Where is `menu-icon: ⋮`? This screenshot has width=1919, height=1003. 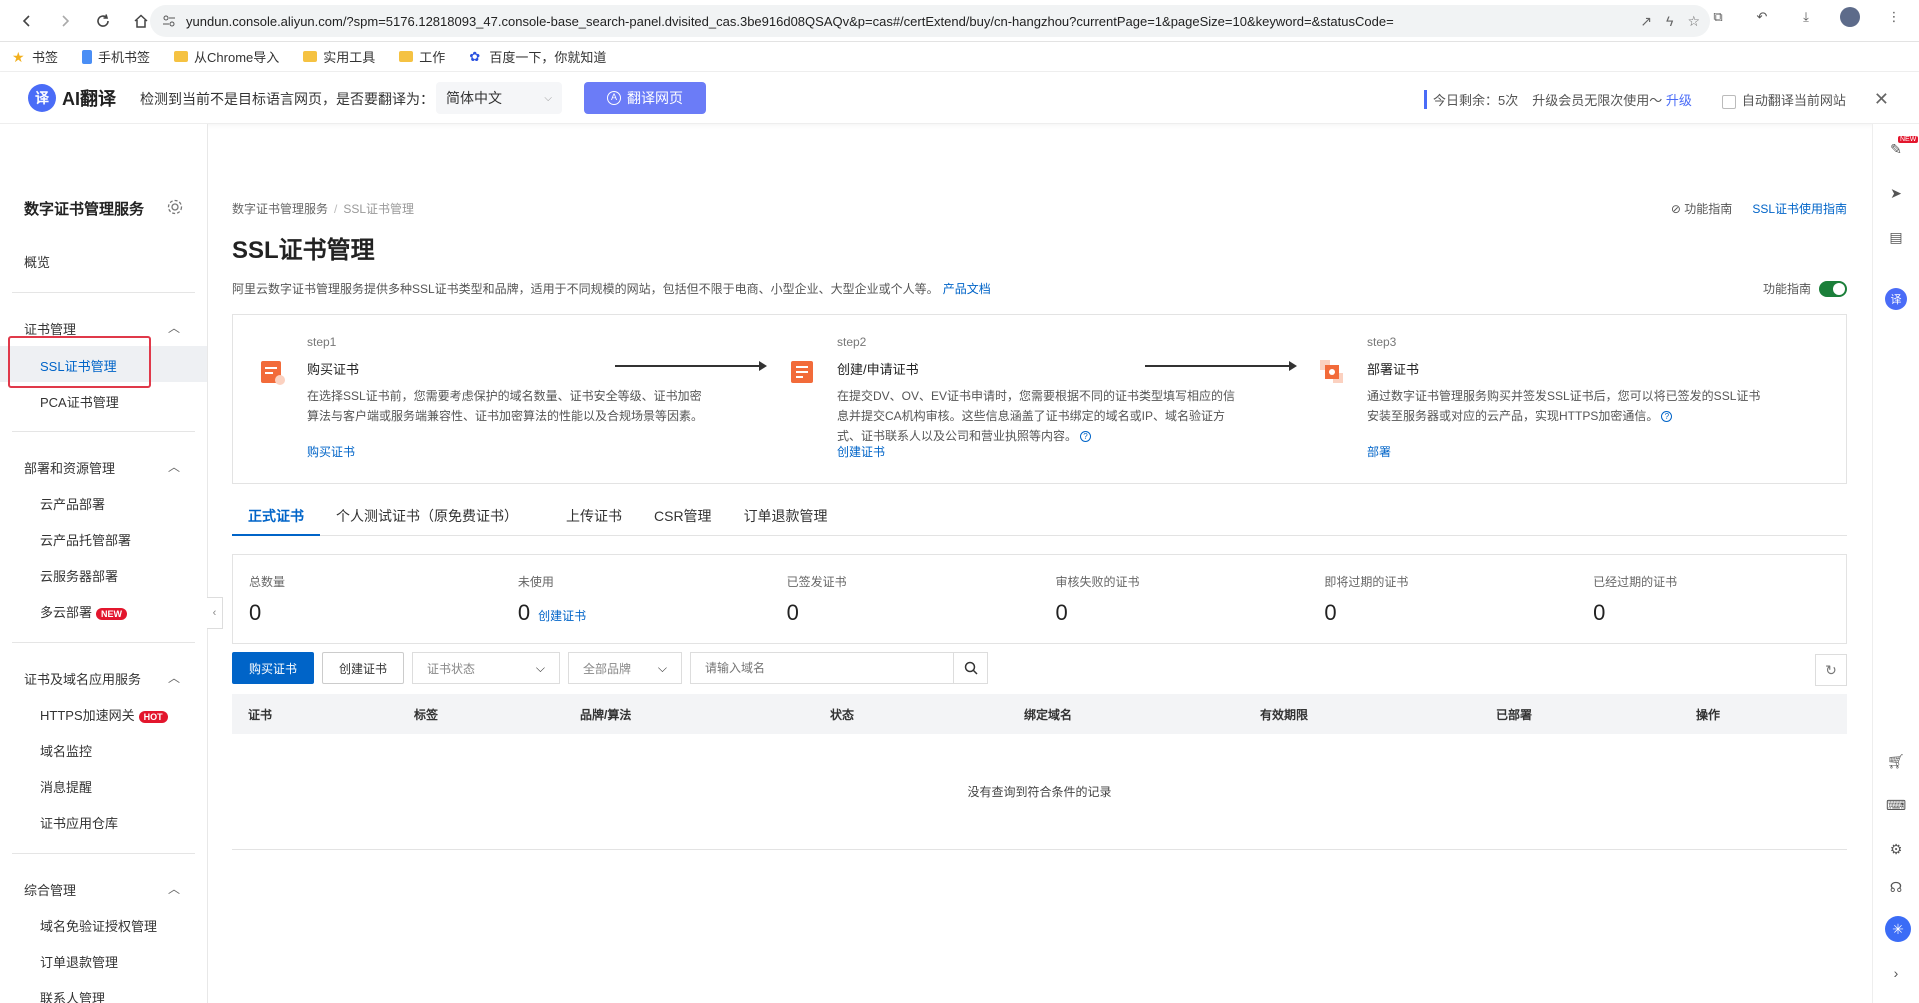
menu-icon: ⋮ is located at coordinates (1894, 17).